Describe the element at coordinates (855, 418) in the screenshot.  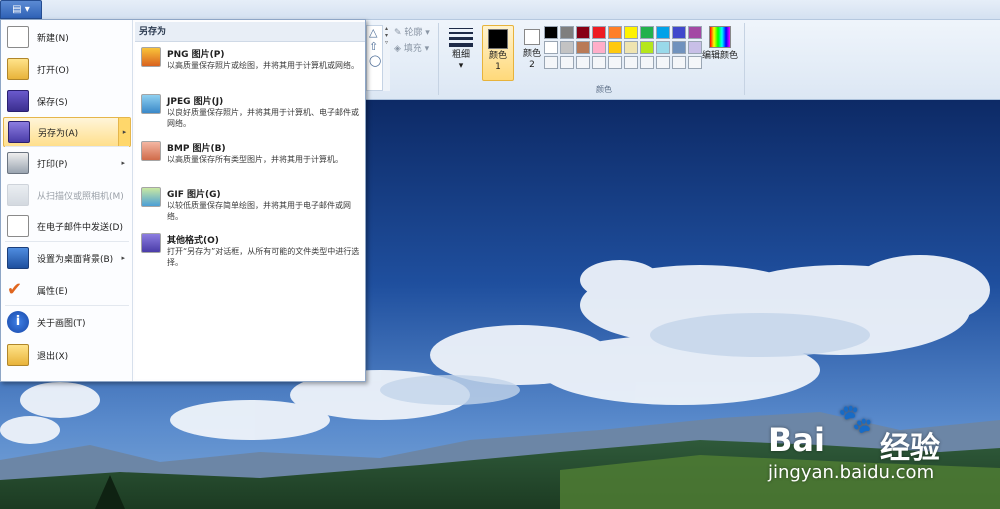
I see `baidu-paw-icon: 🐾` at that location.